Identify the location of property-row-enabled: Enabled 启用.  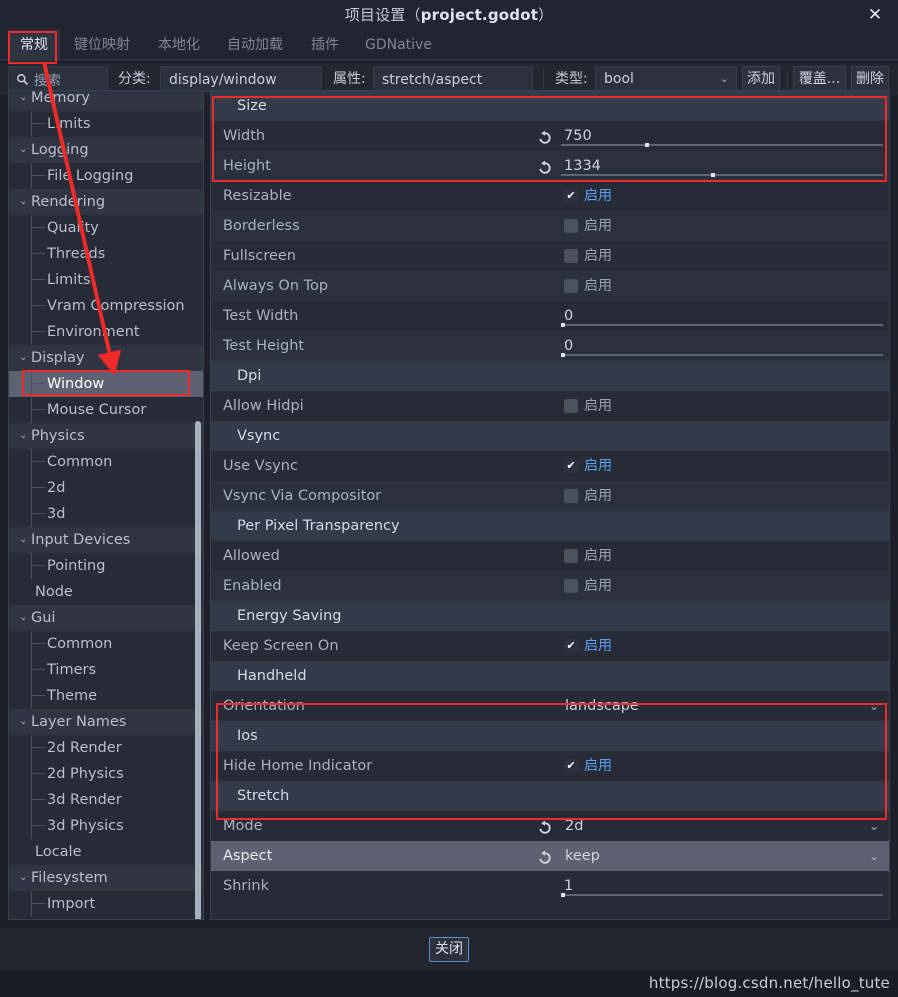
(550, 586).